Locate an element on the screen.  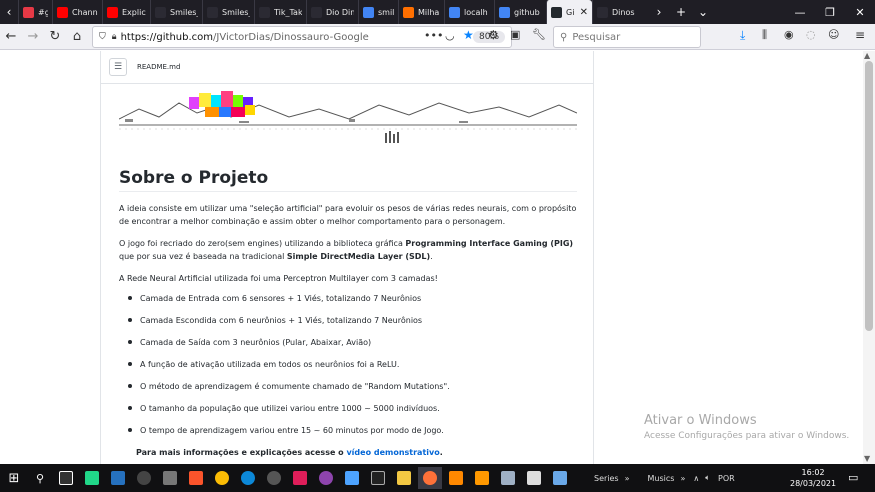
app-podcast-icon is located at coordinates (326, 478).